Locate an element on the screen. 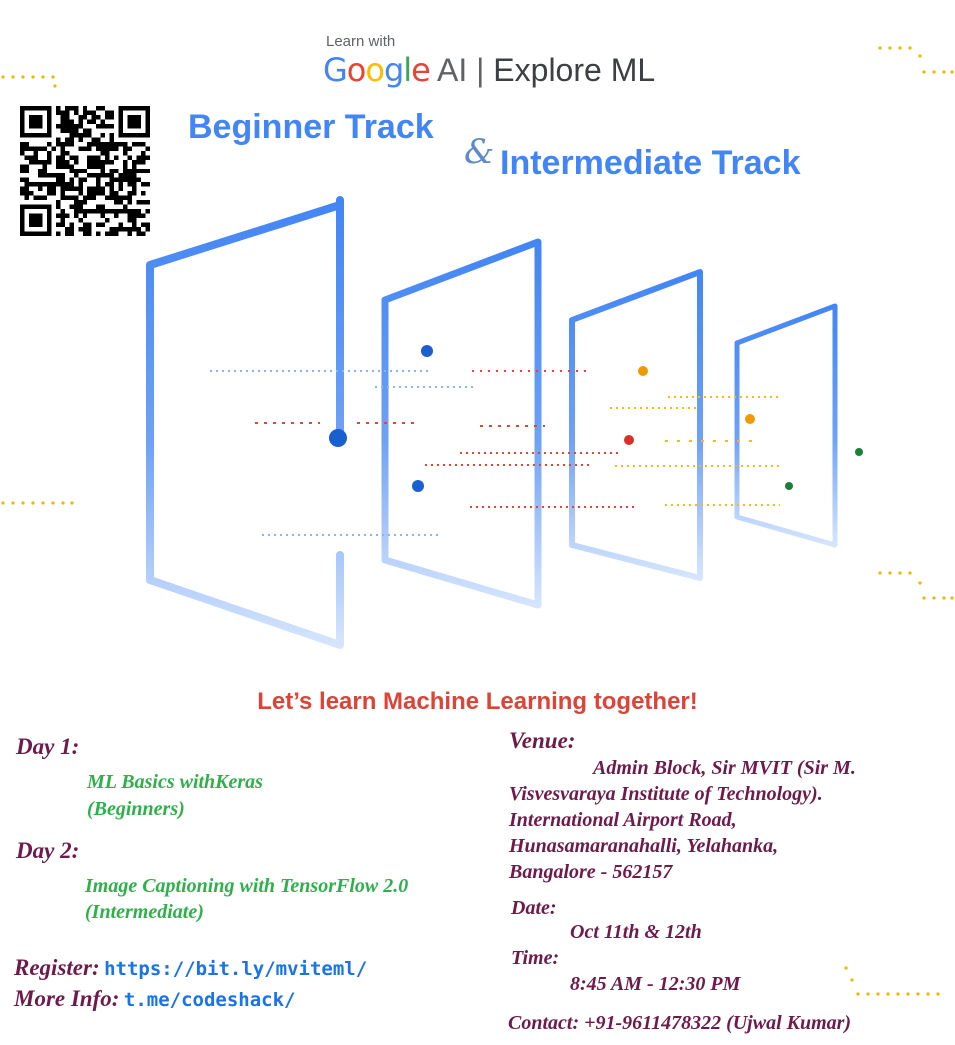 The image size is (955, 1045). day1-level: (Beginners) is located at coordinates (136, 809).